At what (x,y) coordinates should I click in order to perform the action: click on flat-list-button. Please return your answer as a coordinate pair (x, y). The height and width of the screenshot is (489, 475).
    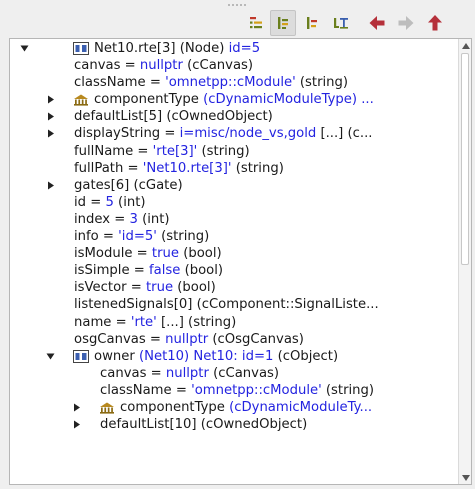
    Looking at the image, I should click on (283, 23).